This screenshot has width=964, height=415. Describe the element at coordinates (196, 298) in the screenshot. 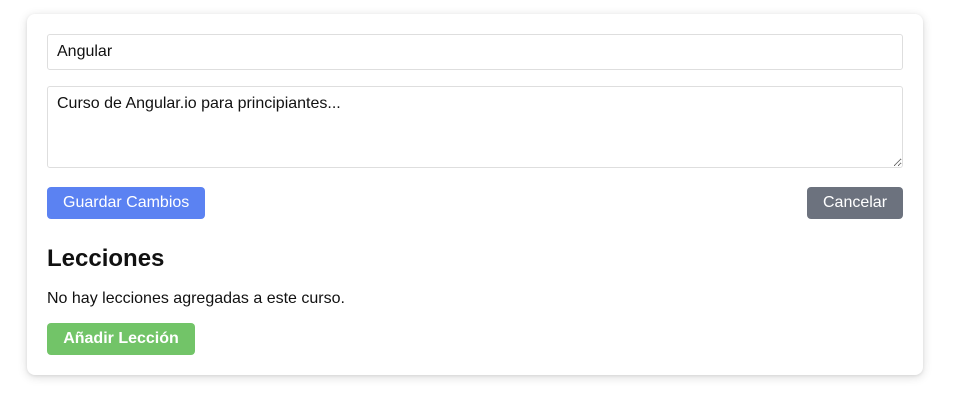

I see `no-lessons-message: No hay lecciones agregadas a este curso.` at that location.